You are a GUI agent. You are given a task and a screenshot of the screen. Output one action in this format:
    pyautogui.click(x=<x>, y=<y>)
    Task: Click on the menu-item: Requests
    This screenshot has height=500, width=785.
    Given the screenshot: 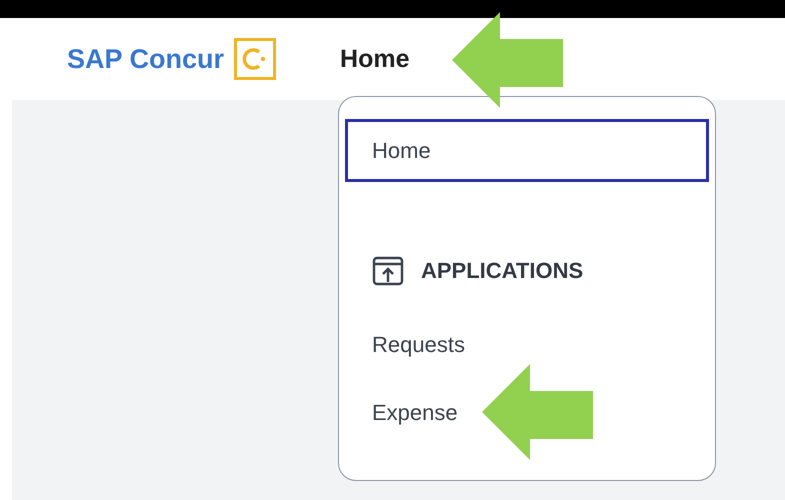 What is the action you would take?
    pyautogui.click(x=527, y=345)
    